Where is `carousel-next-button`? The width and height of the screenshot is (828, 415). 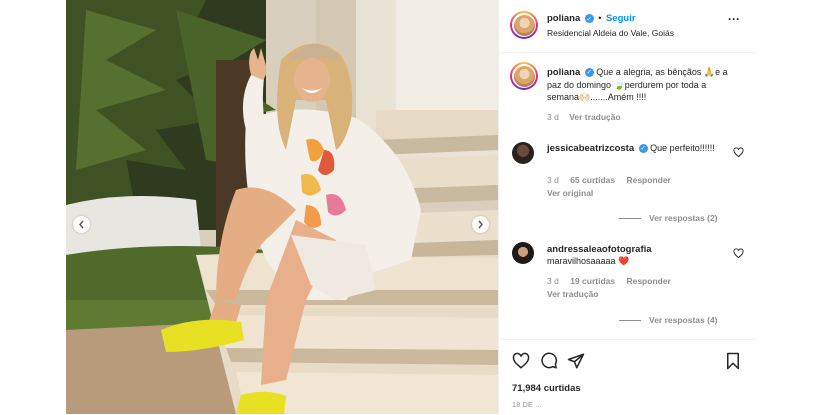 carousel-next-button is located at coordinates (480, 224).